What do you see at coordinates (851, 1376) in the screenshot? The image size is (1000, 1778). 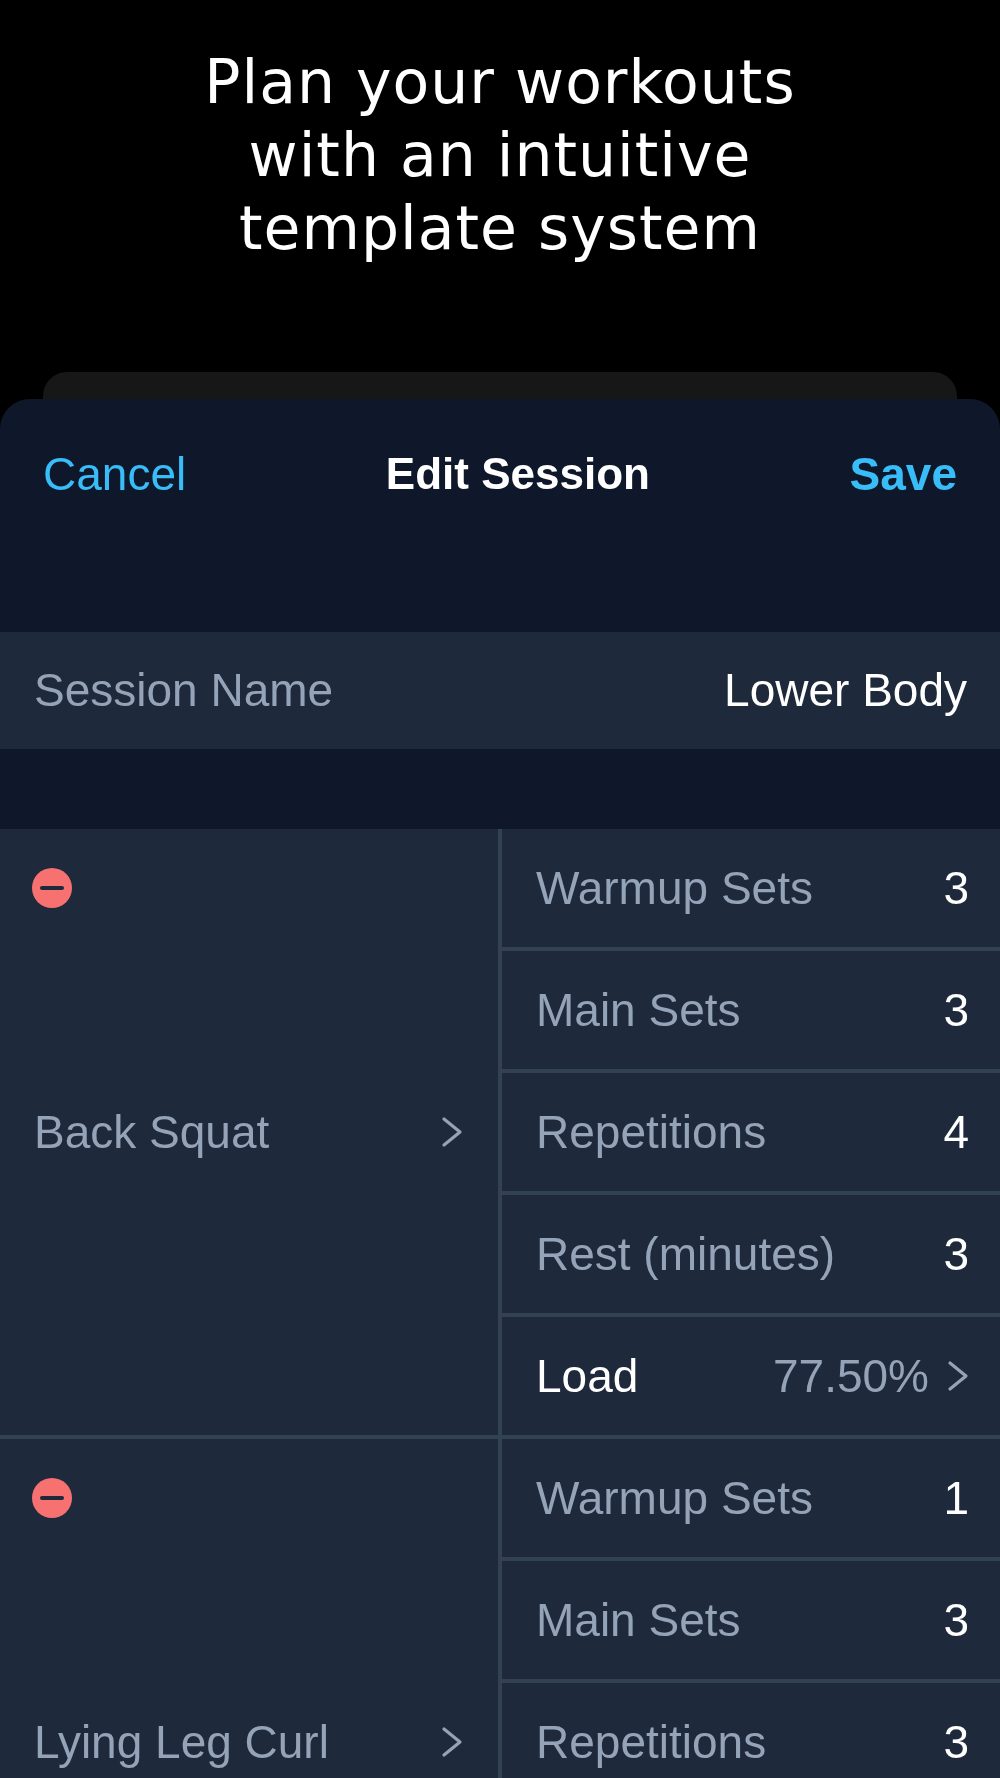 I see `row-value: 77.50%` at bounding box center [851, 1376].